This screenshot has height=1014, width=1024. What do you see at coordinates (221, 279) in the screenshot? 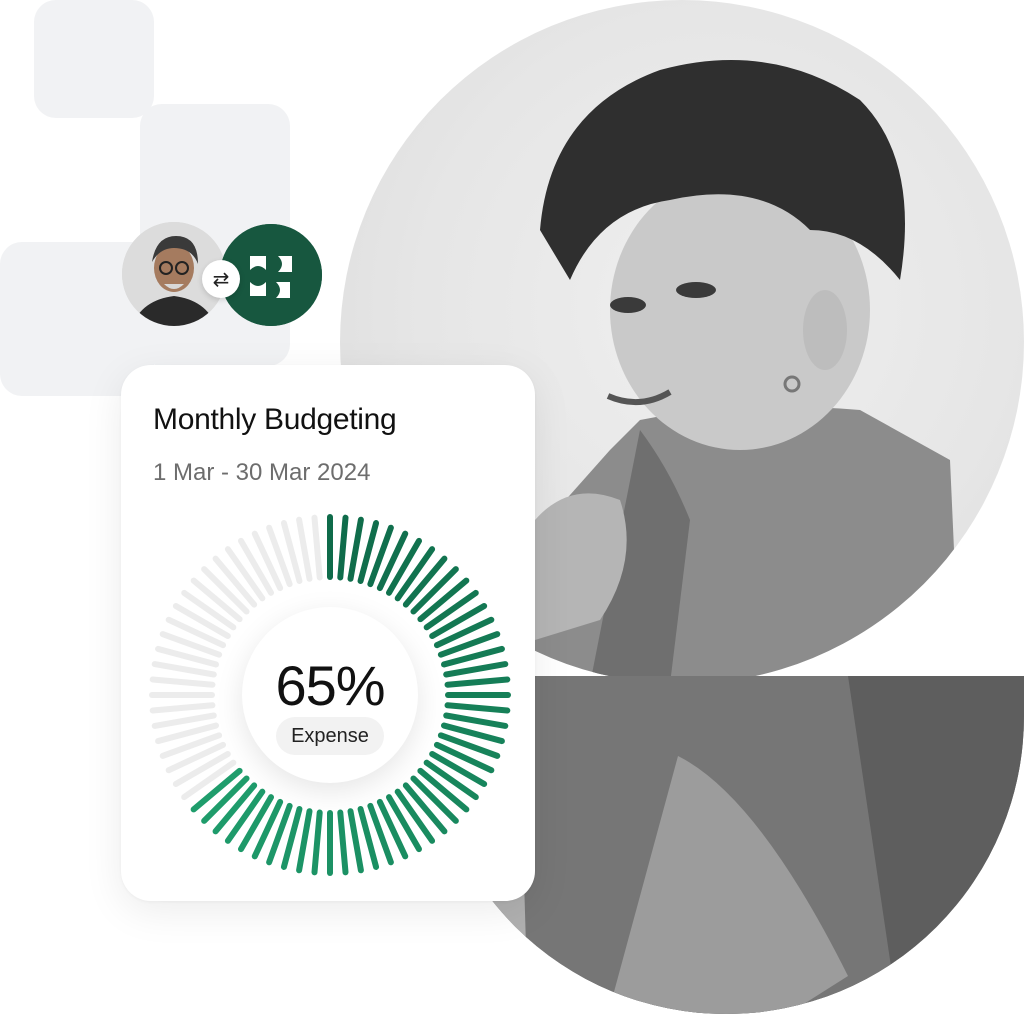
I see `swap-arrows-icon: ⇄` at bounding box center [221, 279].